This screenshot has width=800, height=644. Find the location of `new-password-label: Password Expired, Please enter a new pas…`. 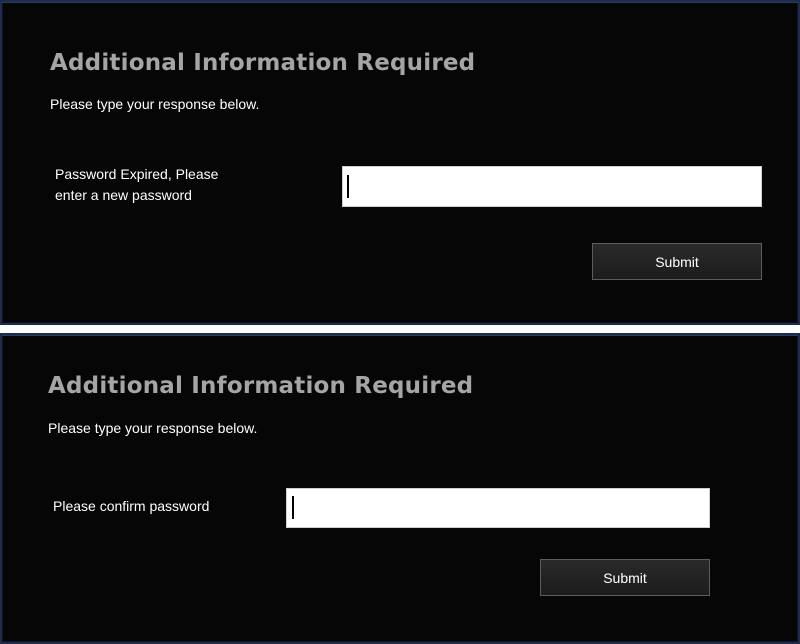

new-password-label: Password Expired, Please enter a new pas… is located at coordinates (136, 185).